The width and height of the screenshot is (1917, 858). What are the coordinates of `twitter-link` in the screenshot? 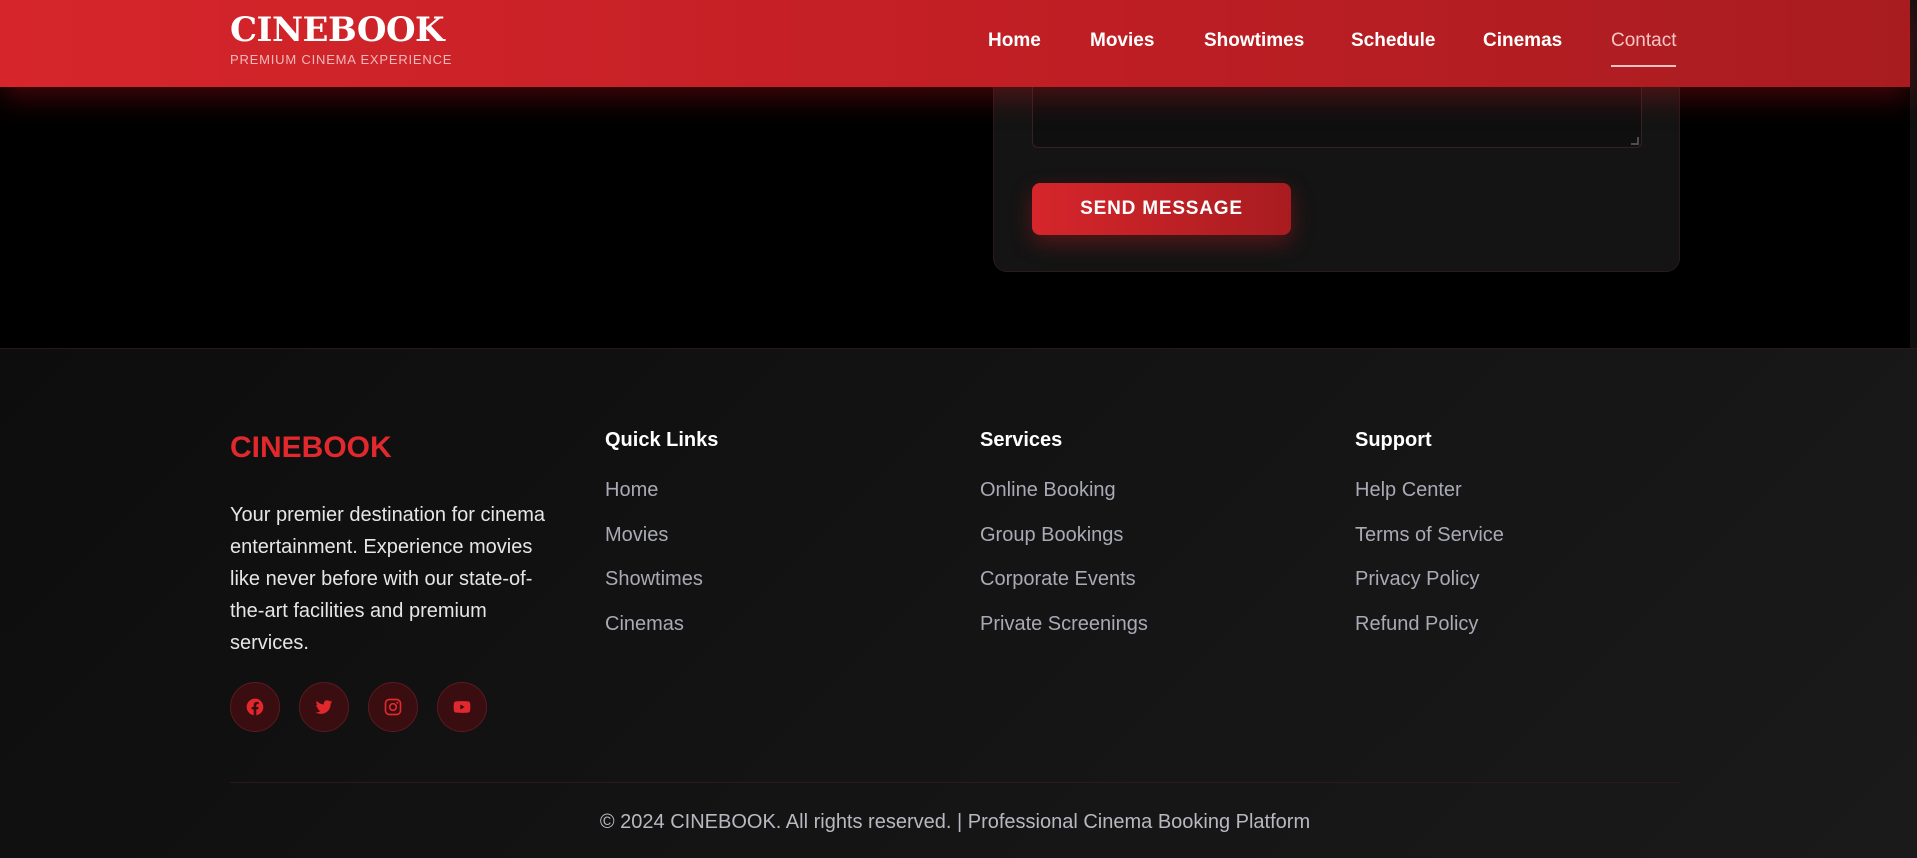 It's located at (324, 707).